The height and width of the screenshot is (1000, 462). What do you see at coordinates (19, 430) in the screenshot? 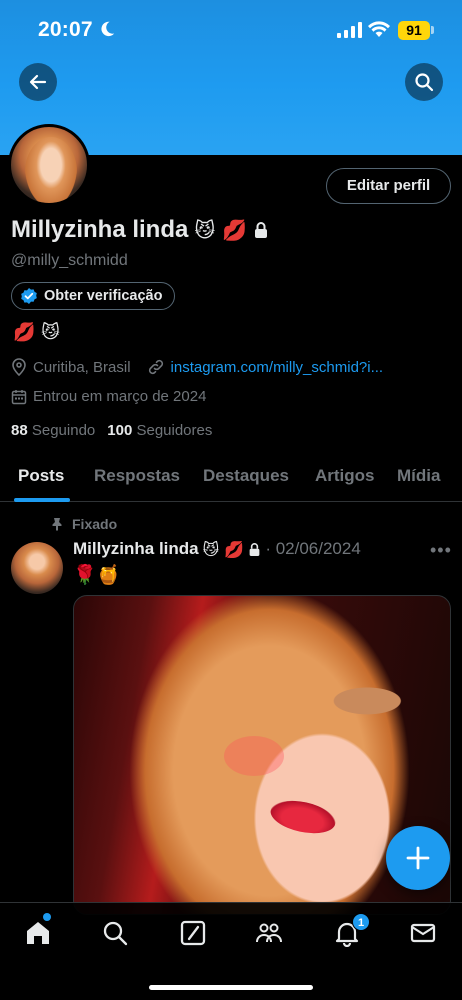
I see `following-count: 88` at bounding box center [19, 430].